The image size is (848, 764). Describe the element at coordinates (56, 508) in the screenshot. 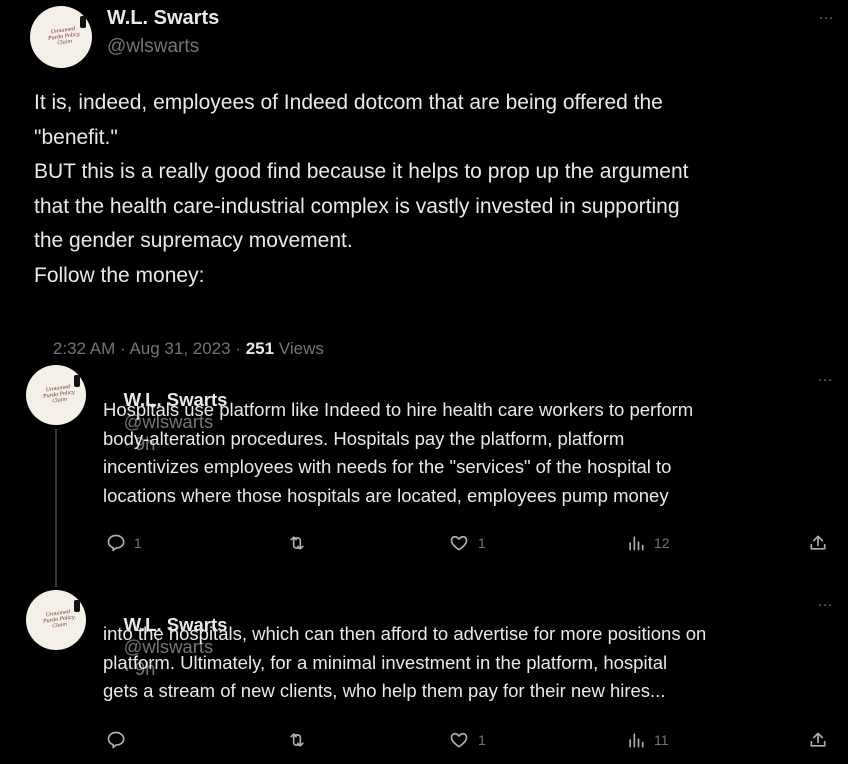

I see `thread-line` at that location.